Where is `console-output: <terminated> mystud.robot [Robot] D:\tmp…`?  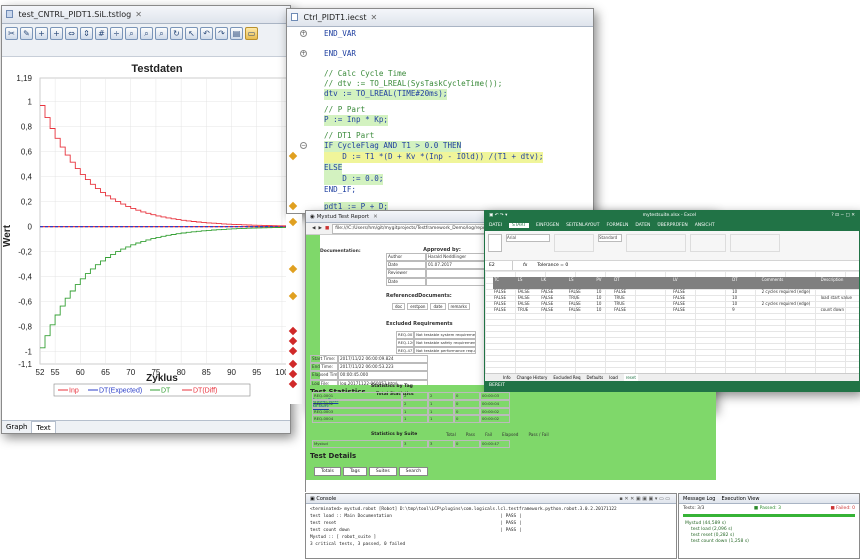
console-output: <terminated> mystud.robot [Robot] D:\tmp… is located at coordinates (491, 527).